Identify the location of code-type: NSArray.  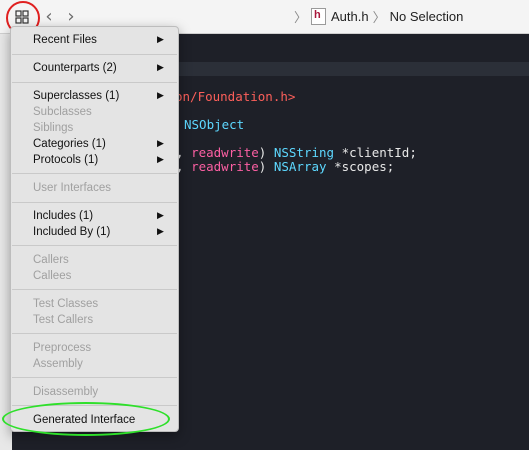
(300, 166).